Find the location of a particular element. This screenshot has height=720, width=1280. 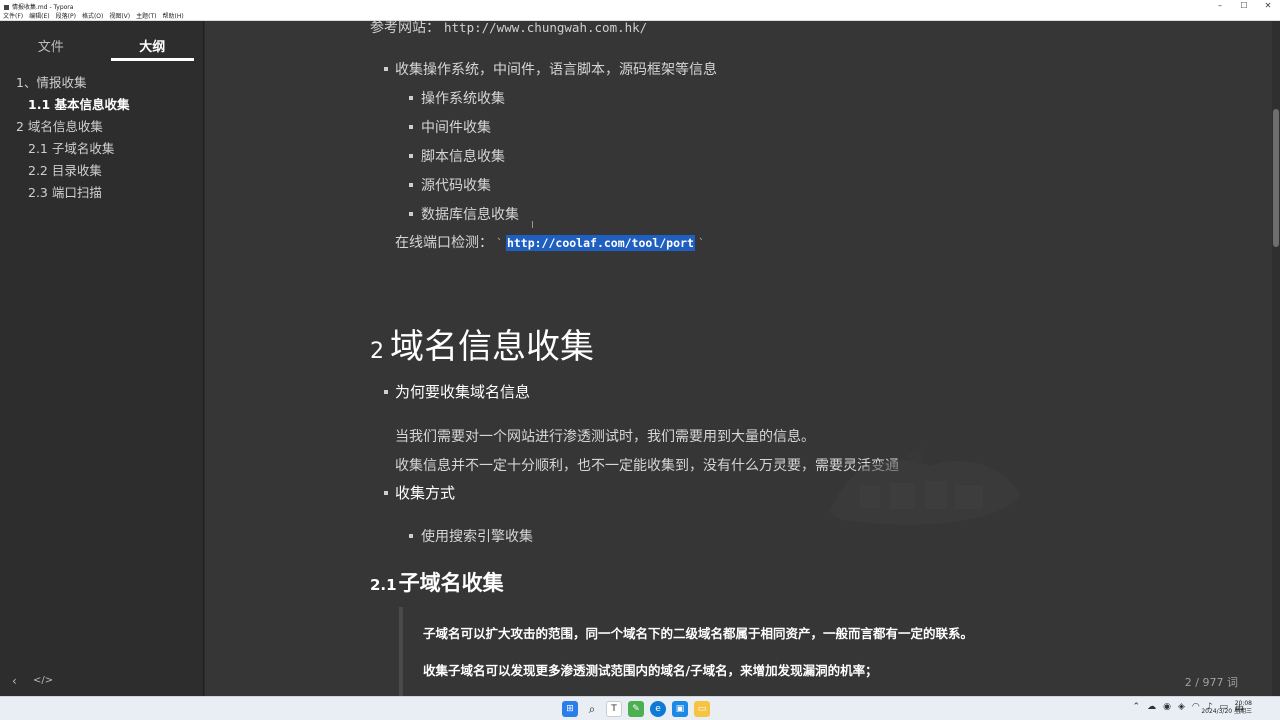

word-count: 2 / 977 词 is located at coordinates (1211, 682).